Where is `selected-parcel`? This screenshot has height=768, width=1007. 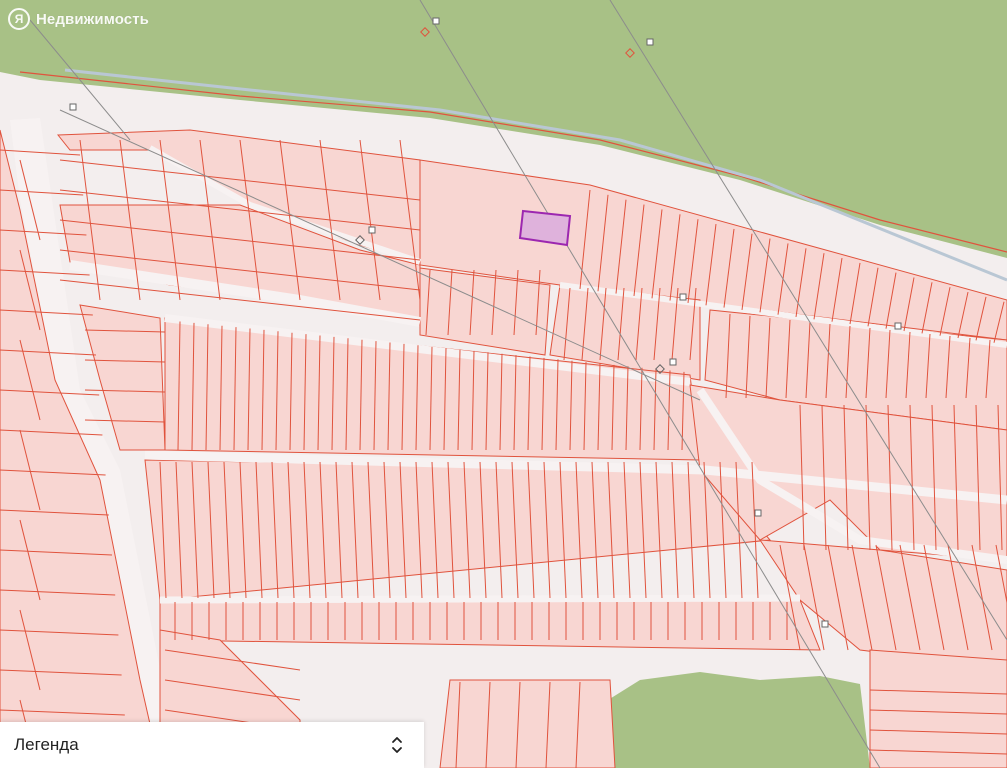 selected-parcel is located at coordinates (545, 228).